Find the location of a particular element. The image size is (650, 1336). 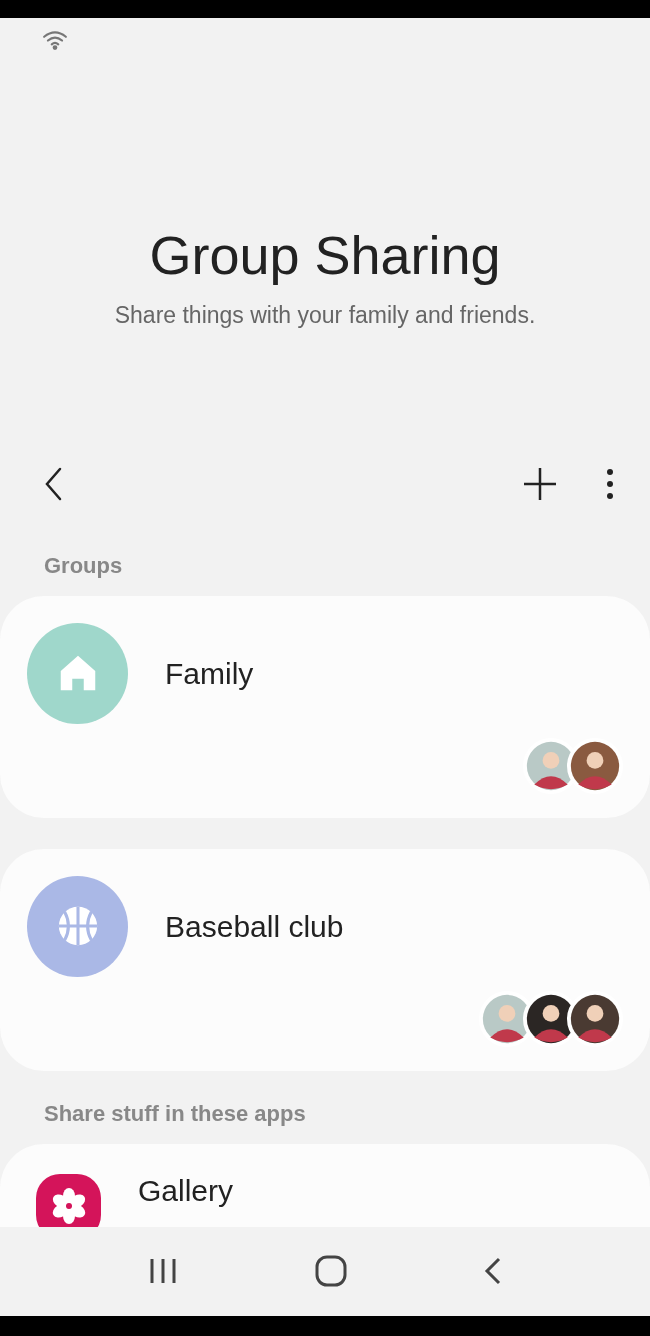

home-button is located at coordinates (331, 1271).